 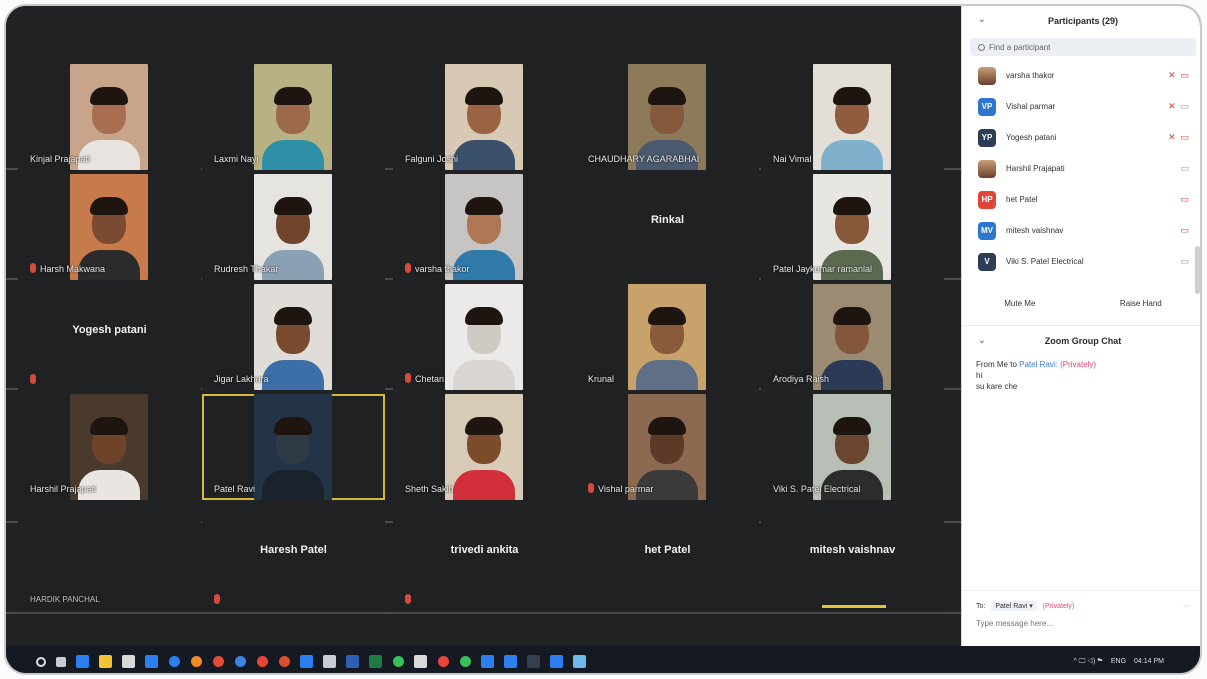 I want to click on video-tile: mitesh vaishnav, so click(x=852, y=557).